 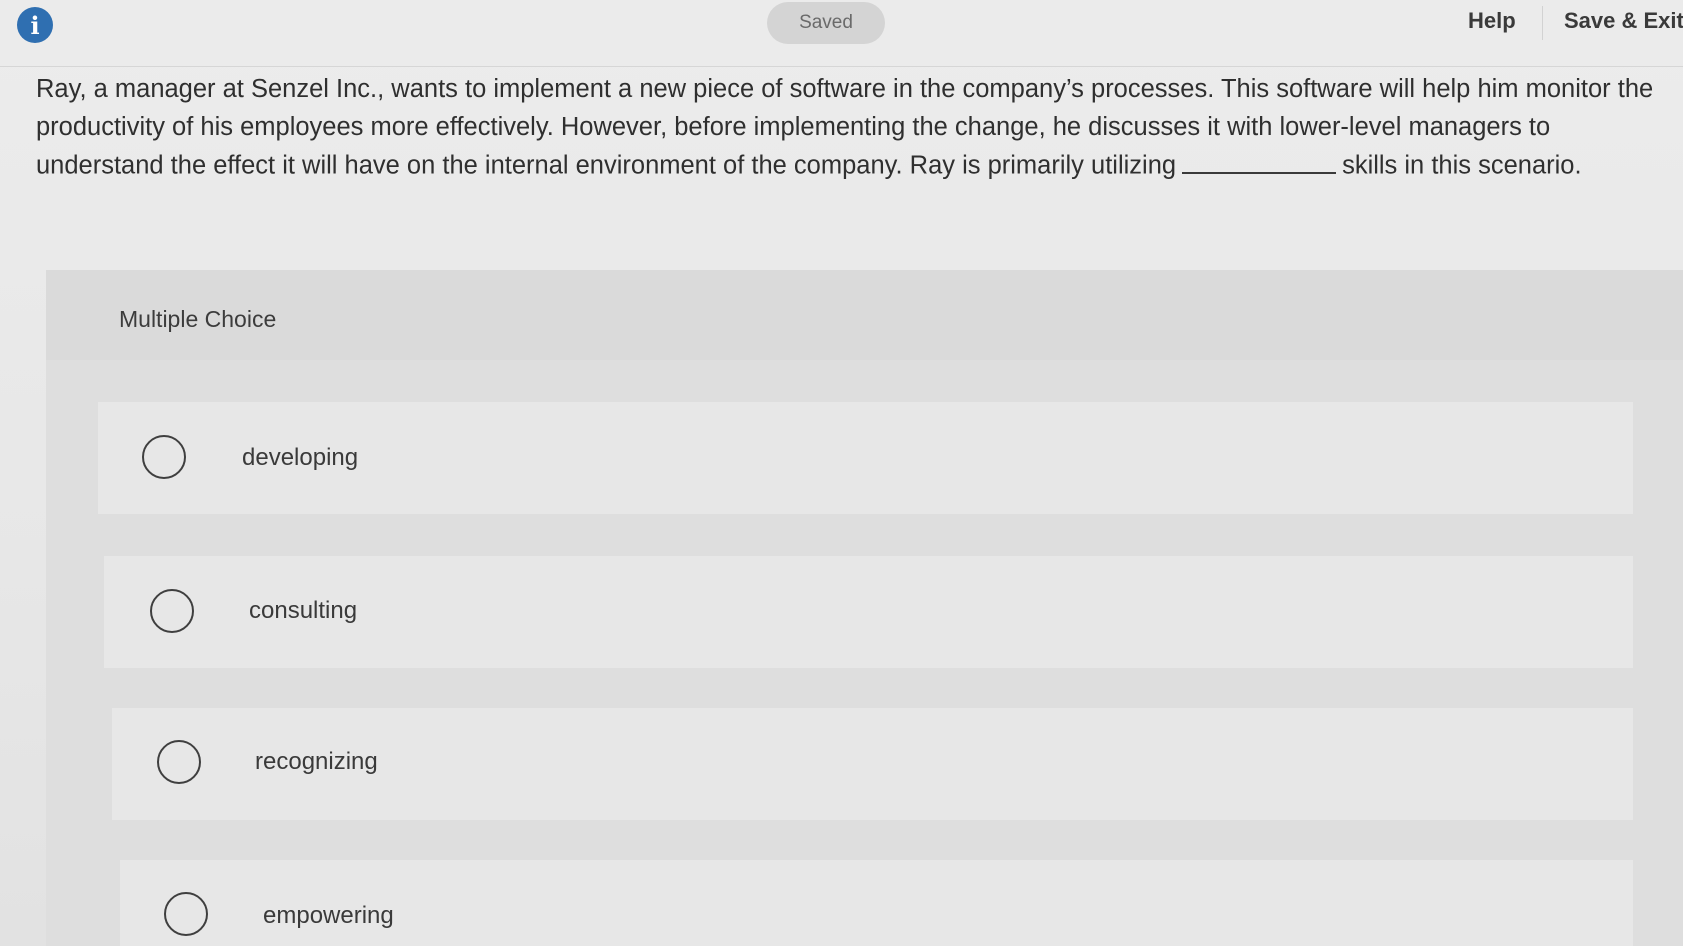 I want to click on multiple-choice-header: Multiple Choice, so click(x=864, y=315).